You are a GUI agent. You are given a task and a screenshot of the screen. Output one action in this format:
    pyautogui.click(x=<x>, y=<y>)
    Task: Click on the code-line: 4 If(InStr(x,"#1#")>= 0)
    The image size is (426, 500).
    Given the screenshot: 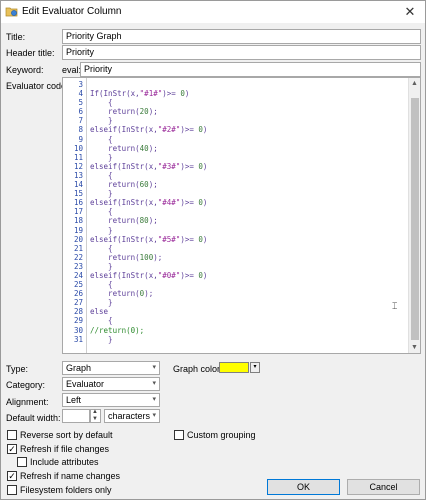 What is the action you would take?
    pyautogui.click(x=135, y=93)
    